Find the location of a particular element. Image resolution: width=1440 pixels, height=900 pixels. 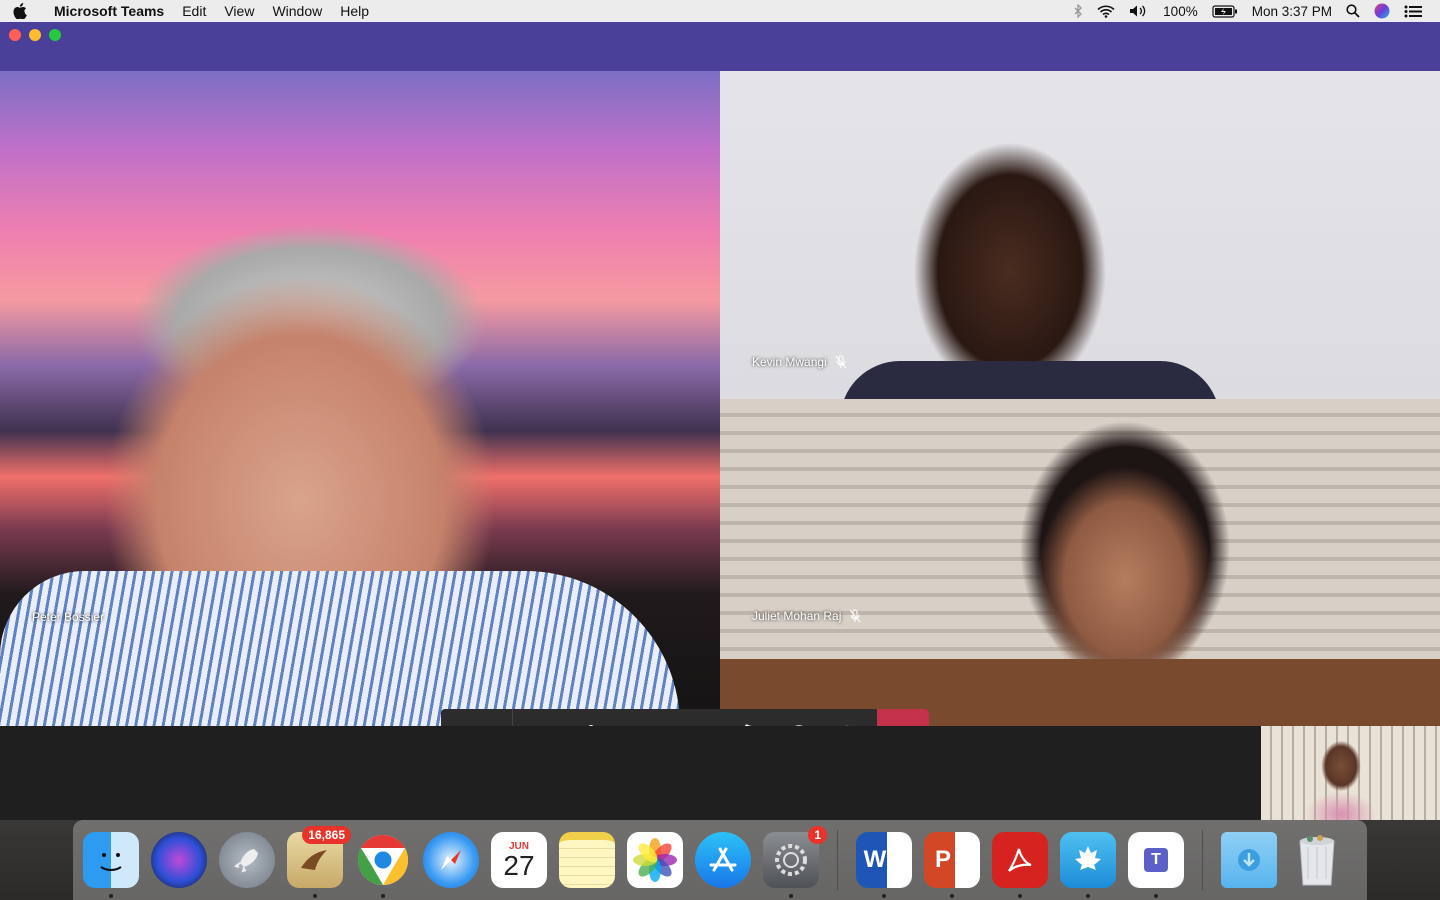

participant-name-label: Juliet Mohan Raj is located at coordinates (806, 616).